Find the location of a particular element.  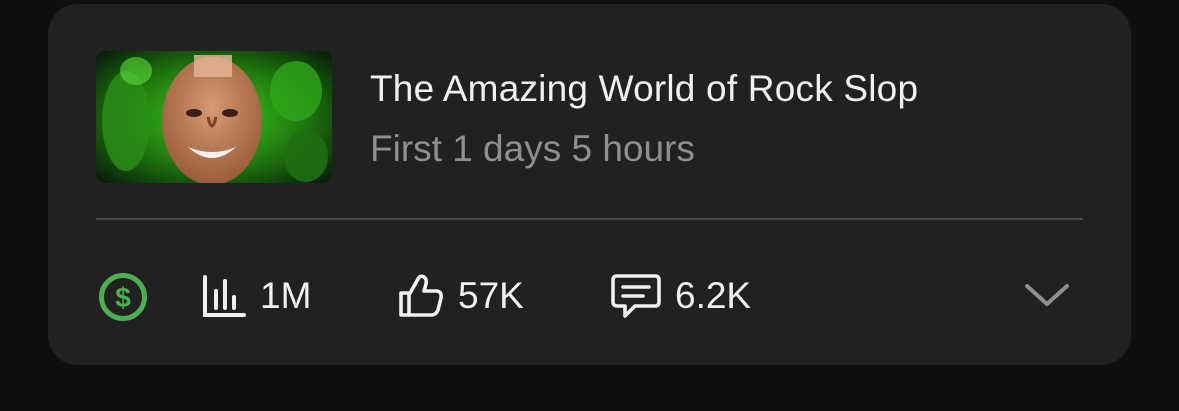

divider is located at coordinates (589, 219).